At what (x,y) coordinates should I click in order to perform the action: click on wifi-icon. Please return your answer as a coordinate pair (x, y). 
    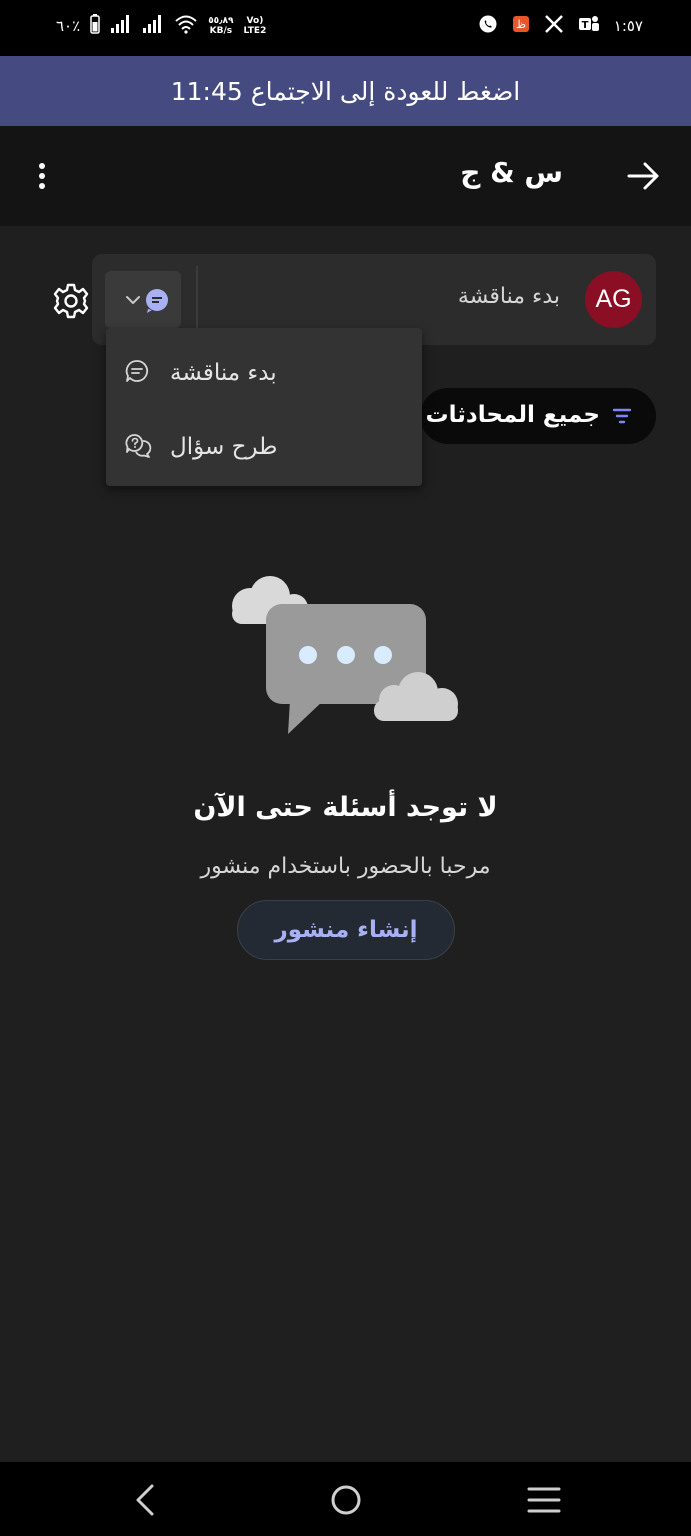
    Looking at the image, I should click on (186, 26).